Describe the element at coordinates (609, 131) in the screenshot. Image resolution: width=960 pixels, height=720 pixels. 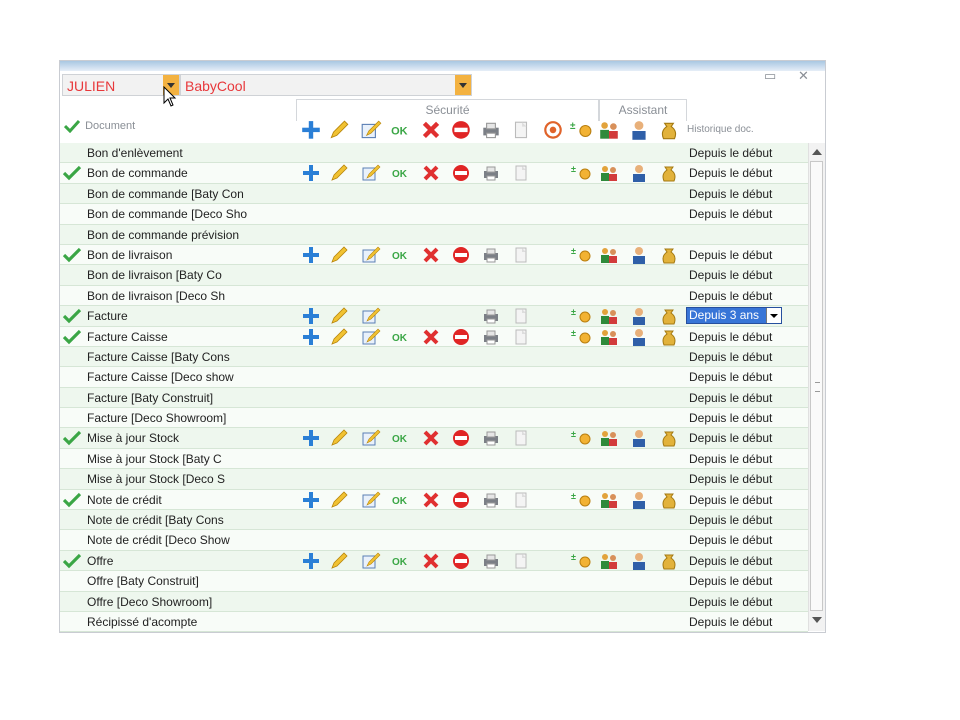
I see `header-group-icon` at that location.